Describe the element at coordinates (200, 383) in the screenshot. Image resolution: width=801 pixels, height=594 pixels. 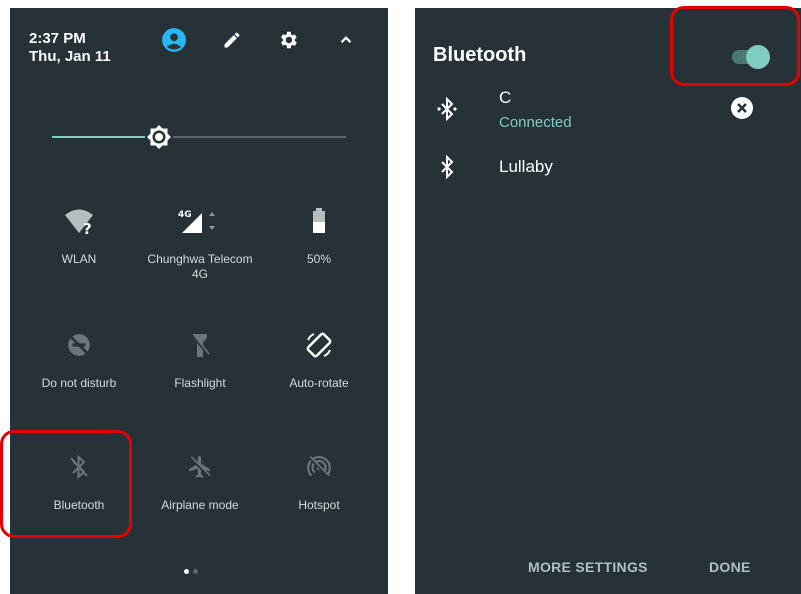
I see `tile-label: Flashlight` at that location.